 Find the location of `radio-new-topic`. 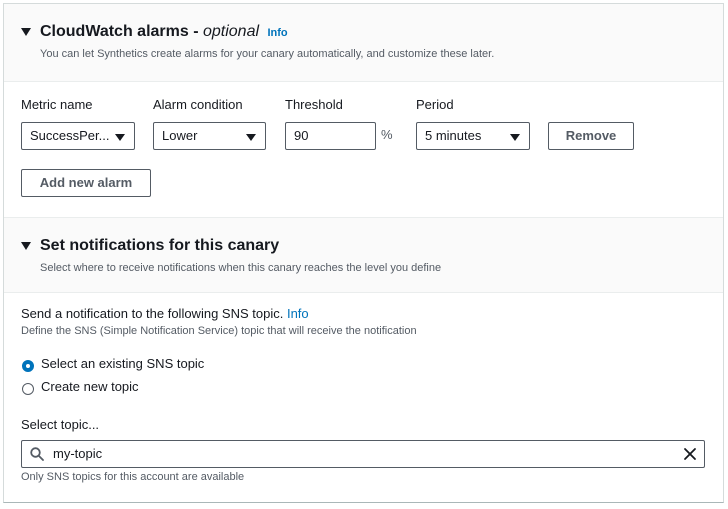

radio-new-topic is located at coordinates (28, 389).